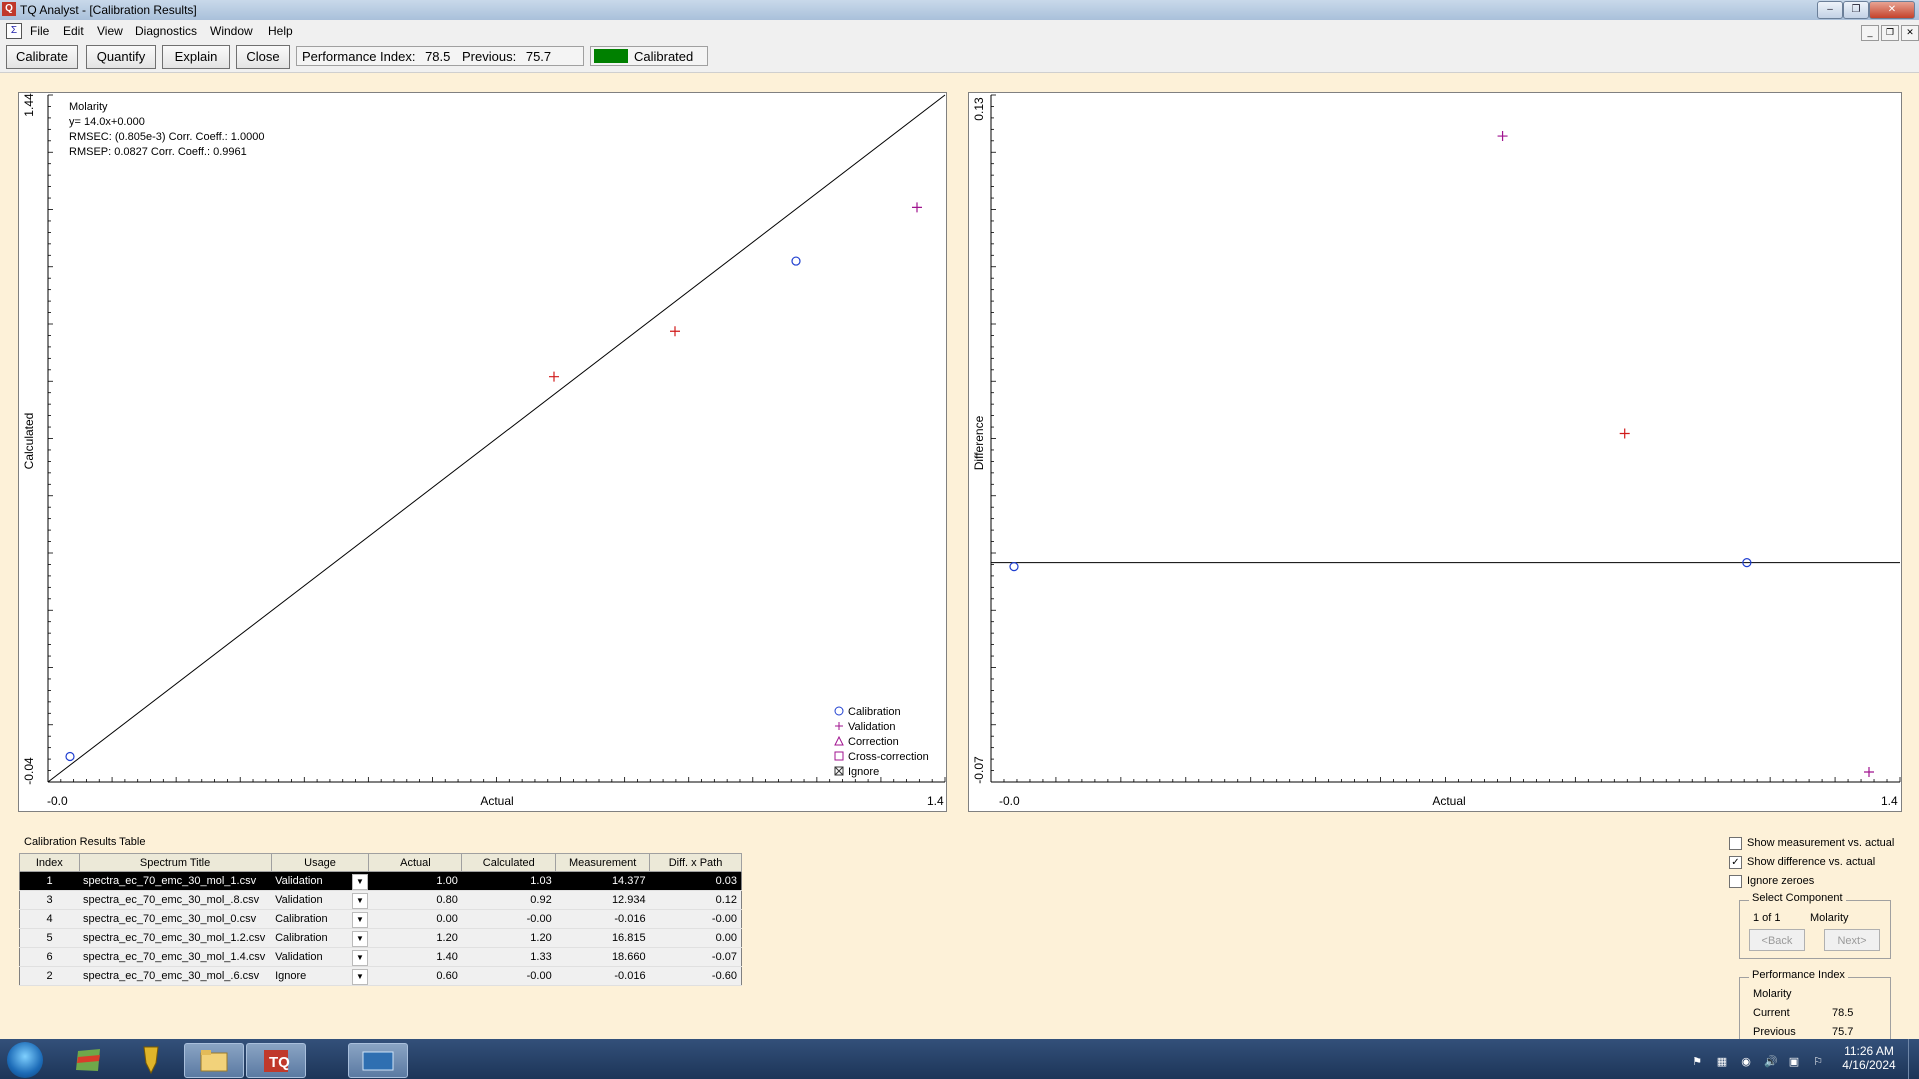 This screenshot has height=1079, width=1919. What do you see at coordinates (320, 976) in the screenshot?
I see `cell-usage: Ignore ▼` at bounding box center [320, 976].